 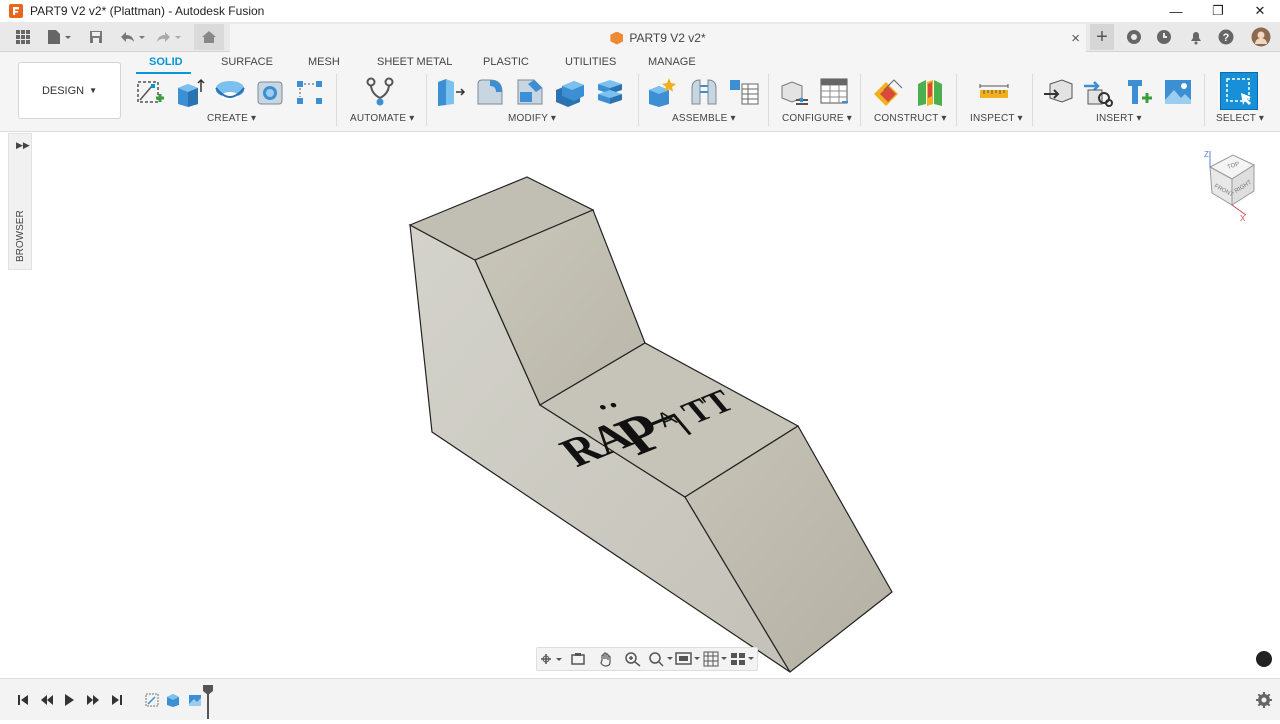 I want to click on file-menu-icon, so click(x=59, y=37).